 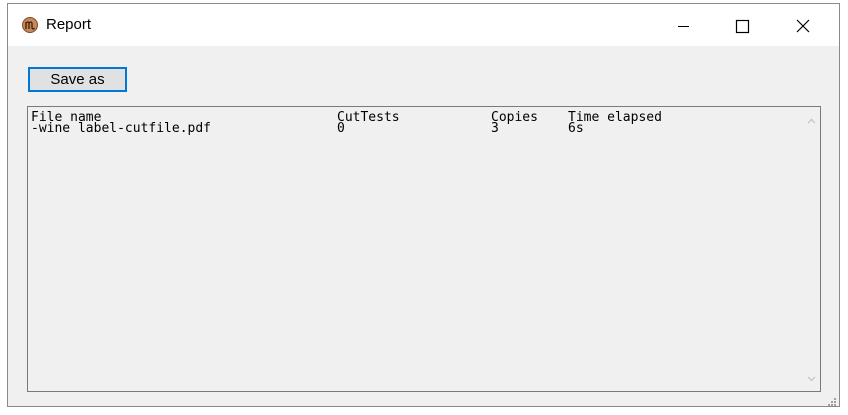 I want to click on cell-copies: 3, so click(x=495, y=128).